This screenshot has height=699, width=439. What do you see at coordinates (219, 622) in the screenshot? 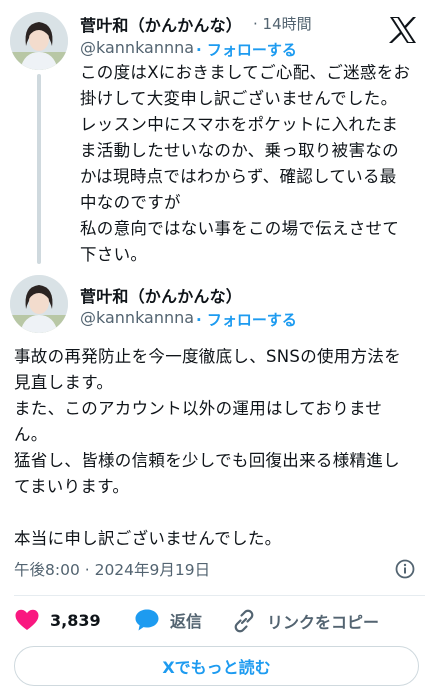
I see `tweet-actions: 3,839 返信 リンクをコピー` at bounding box center [219, 622].